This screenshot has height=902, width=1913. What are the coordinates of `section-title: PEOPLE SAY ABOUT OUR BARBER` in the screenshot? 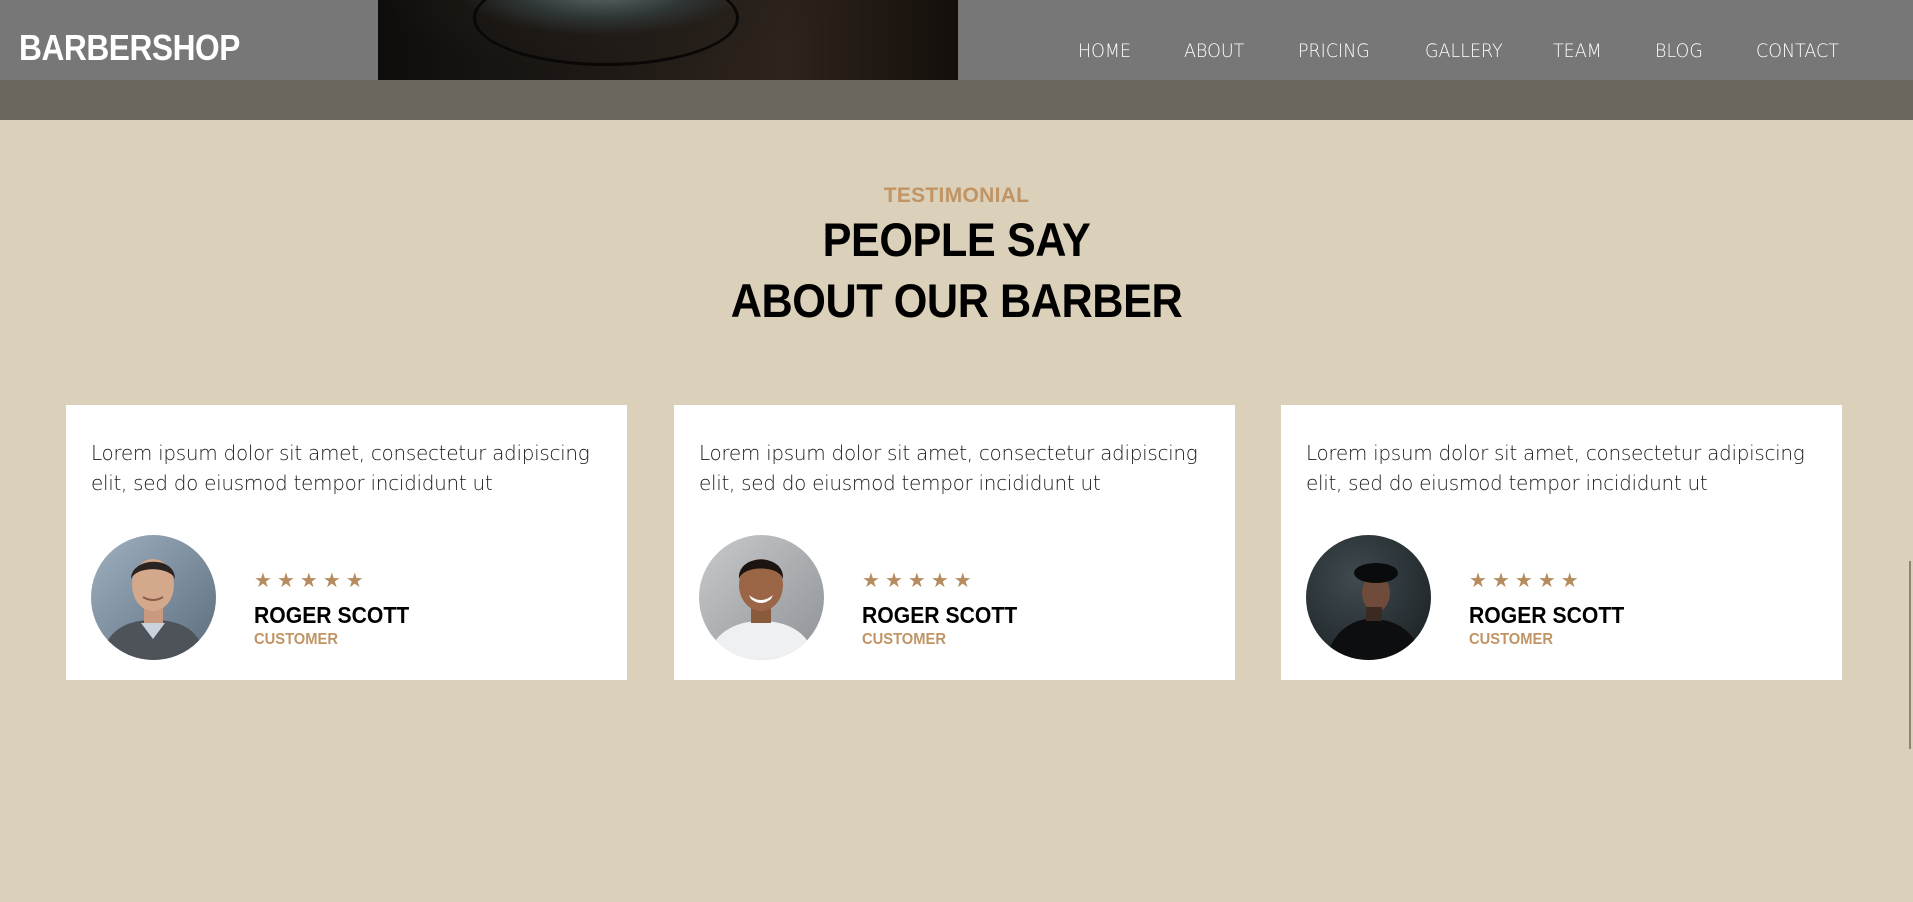 It's located at (956, 270).